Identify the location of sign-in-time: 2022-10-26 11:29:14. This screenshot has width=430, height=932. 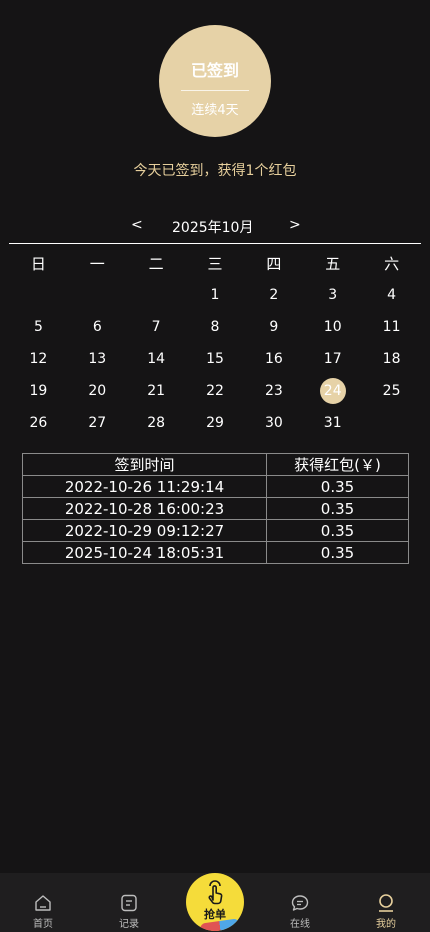
(144, 486).